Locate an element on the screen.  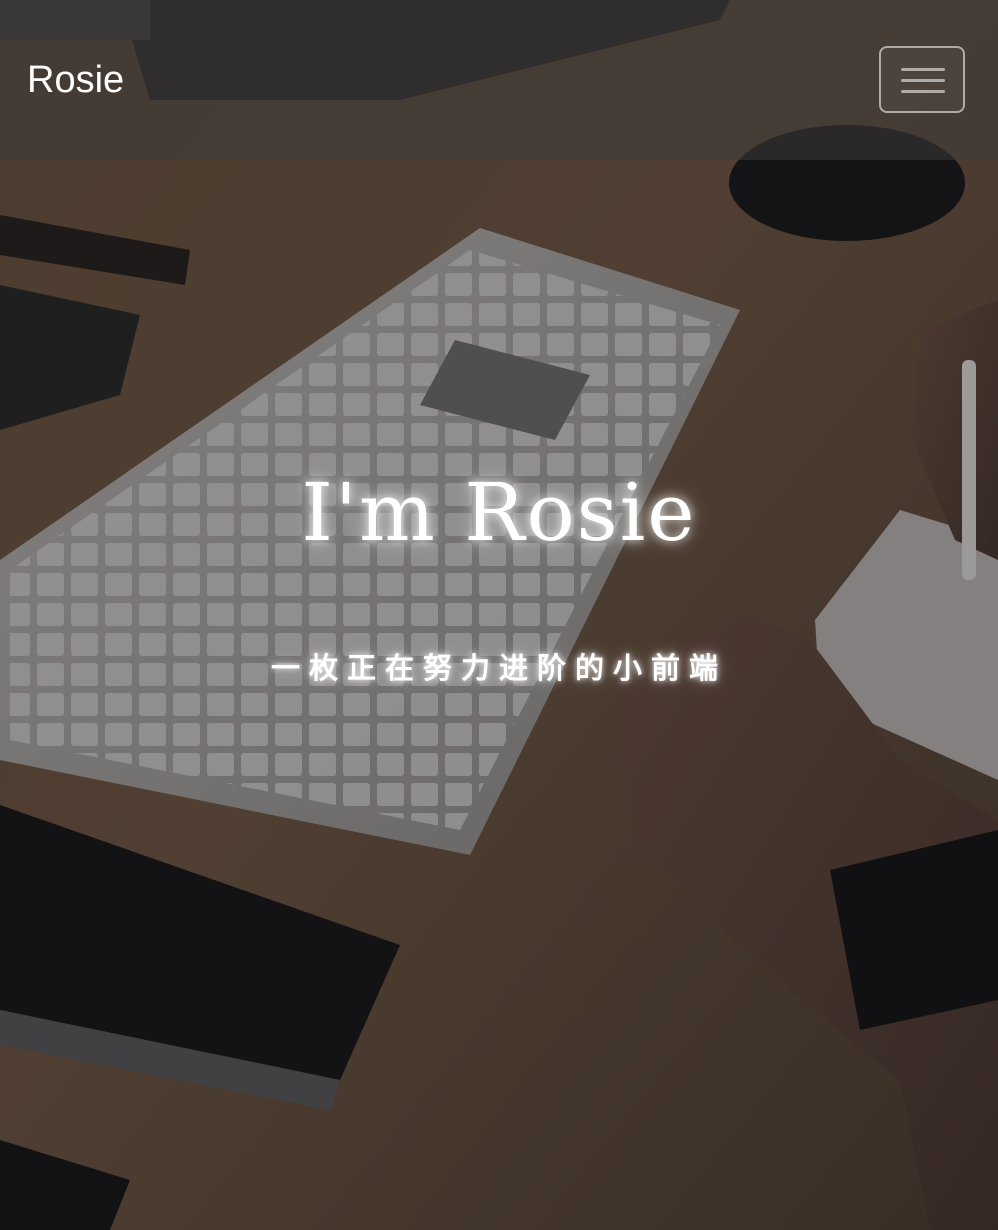
brand-link: Rosie is located at coordinates (75, 80).